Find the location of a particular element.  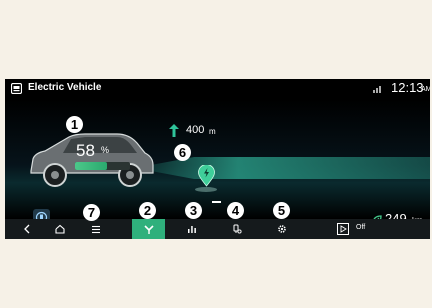

home-button is located at coordinates (60, 229).